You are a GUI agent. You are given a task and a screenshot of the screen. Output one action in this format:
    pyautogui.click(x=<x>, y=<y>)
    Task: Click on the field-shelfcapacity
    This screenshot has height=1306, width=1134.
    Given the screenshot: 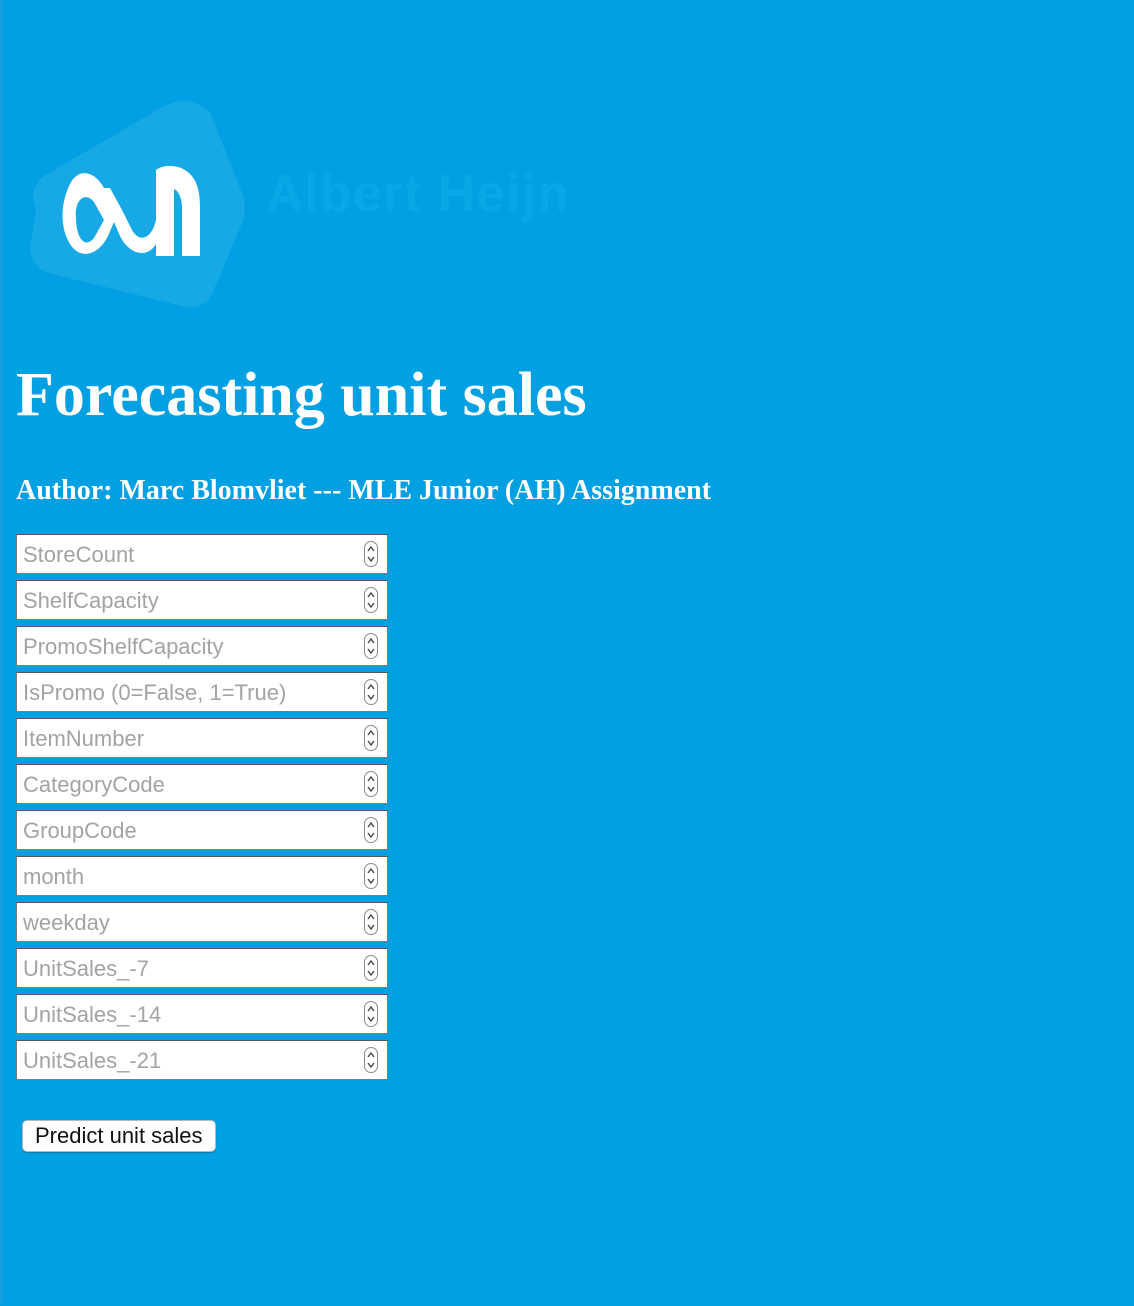 What is the action you would take?
    pyautogui.click(x=202, y=600)
    